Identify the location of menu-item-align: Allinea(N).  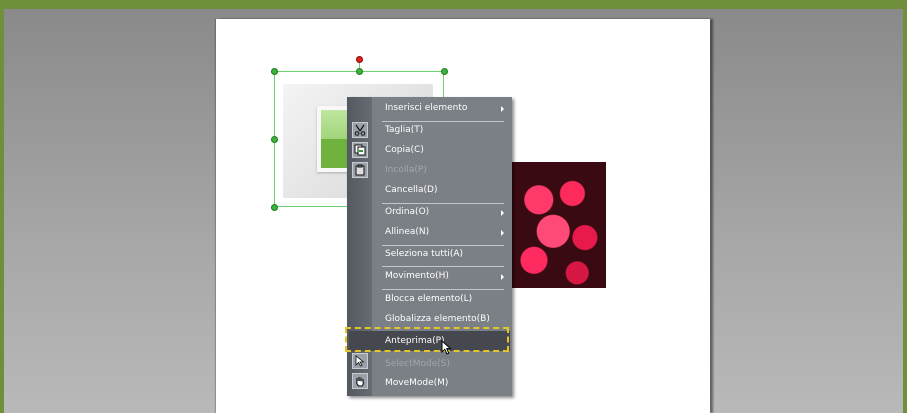
(407, 232).